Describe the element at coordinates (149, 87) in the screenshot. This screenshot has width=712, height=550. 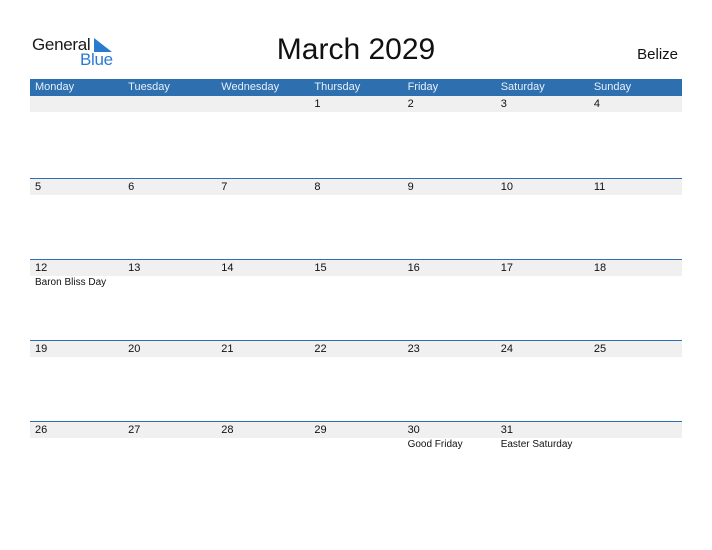
I see `weekday-tuesday: Tuesday` at that location.